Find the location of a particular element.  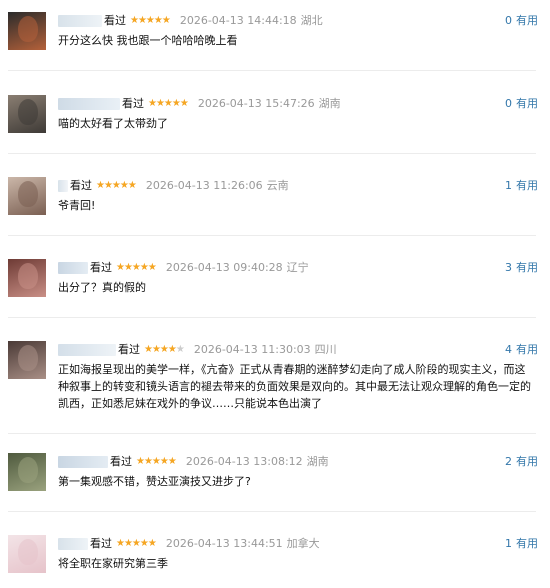

comment-meta: 看过 ★★★★★ 2026-04-13 13:44:51 加拿大 is located at coordinates (189, 544).